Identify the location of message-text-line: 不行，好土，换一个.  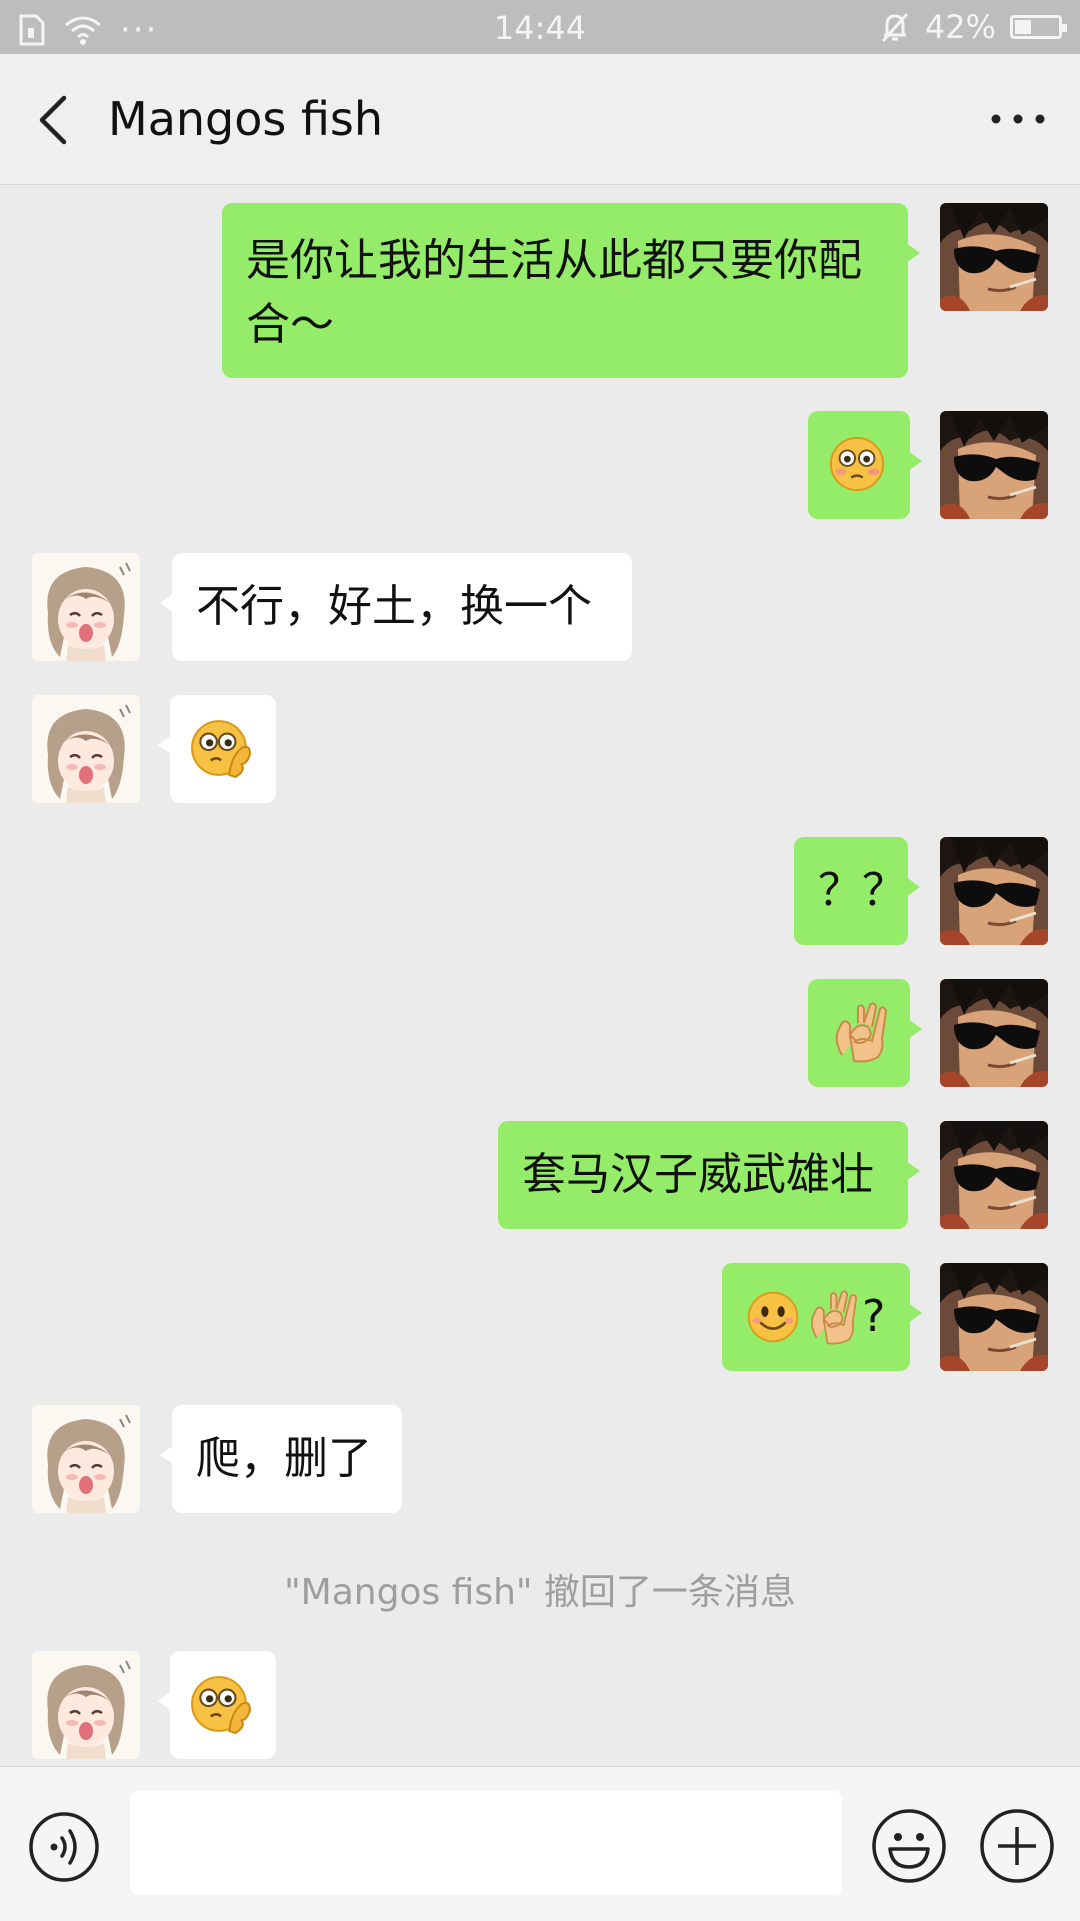
(394, 606).